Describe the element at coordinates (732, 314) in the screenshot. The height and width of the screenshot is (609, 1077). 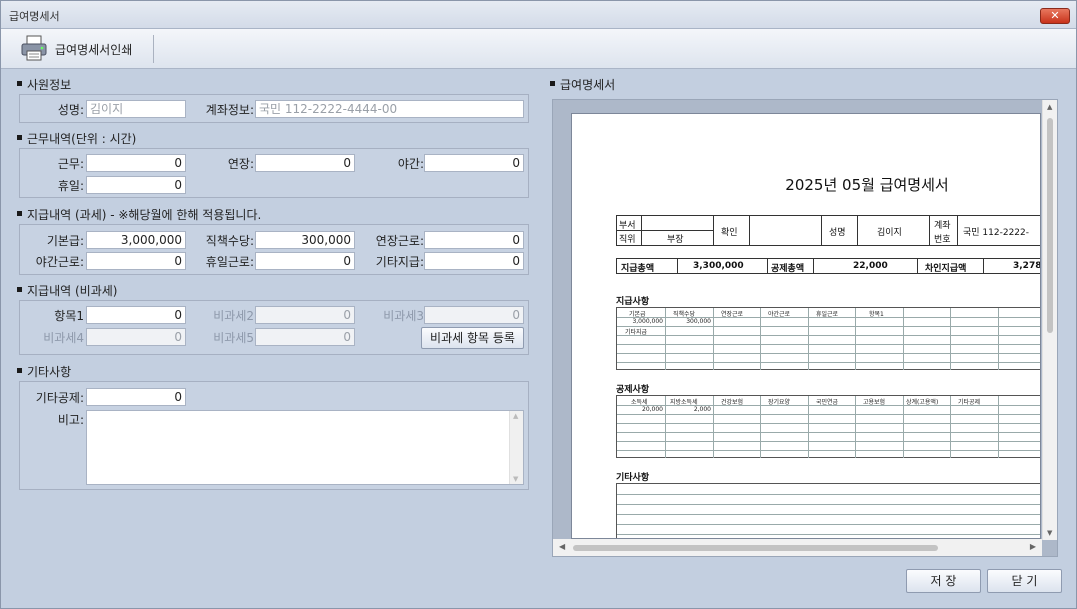
I see `pay-header-2: 연장근로` at that location.